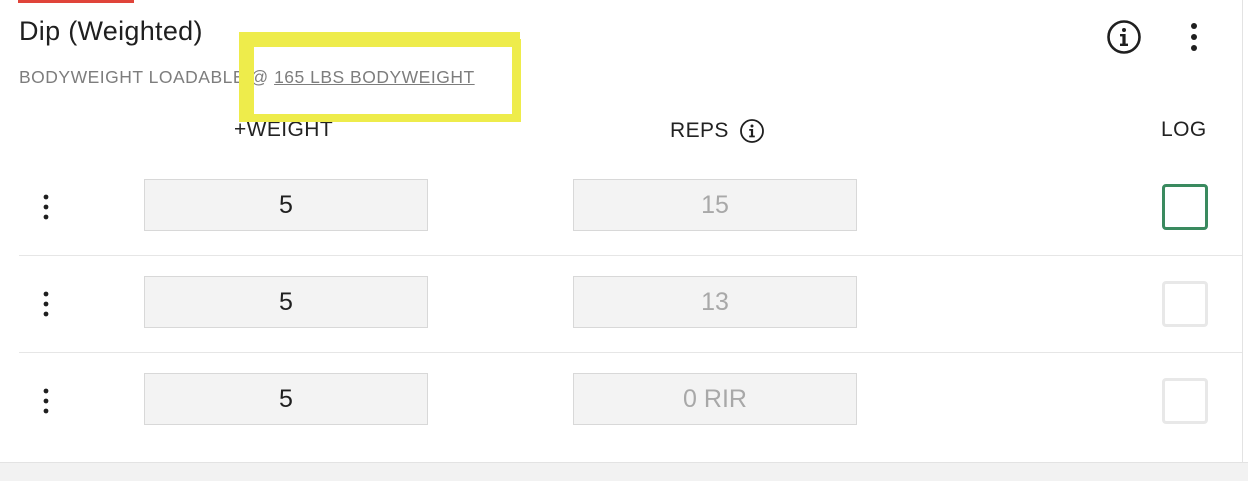 The image size is (1248, 481). I want to click on bottom-strip, so click(624, 471).